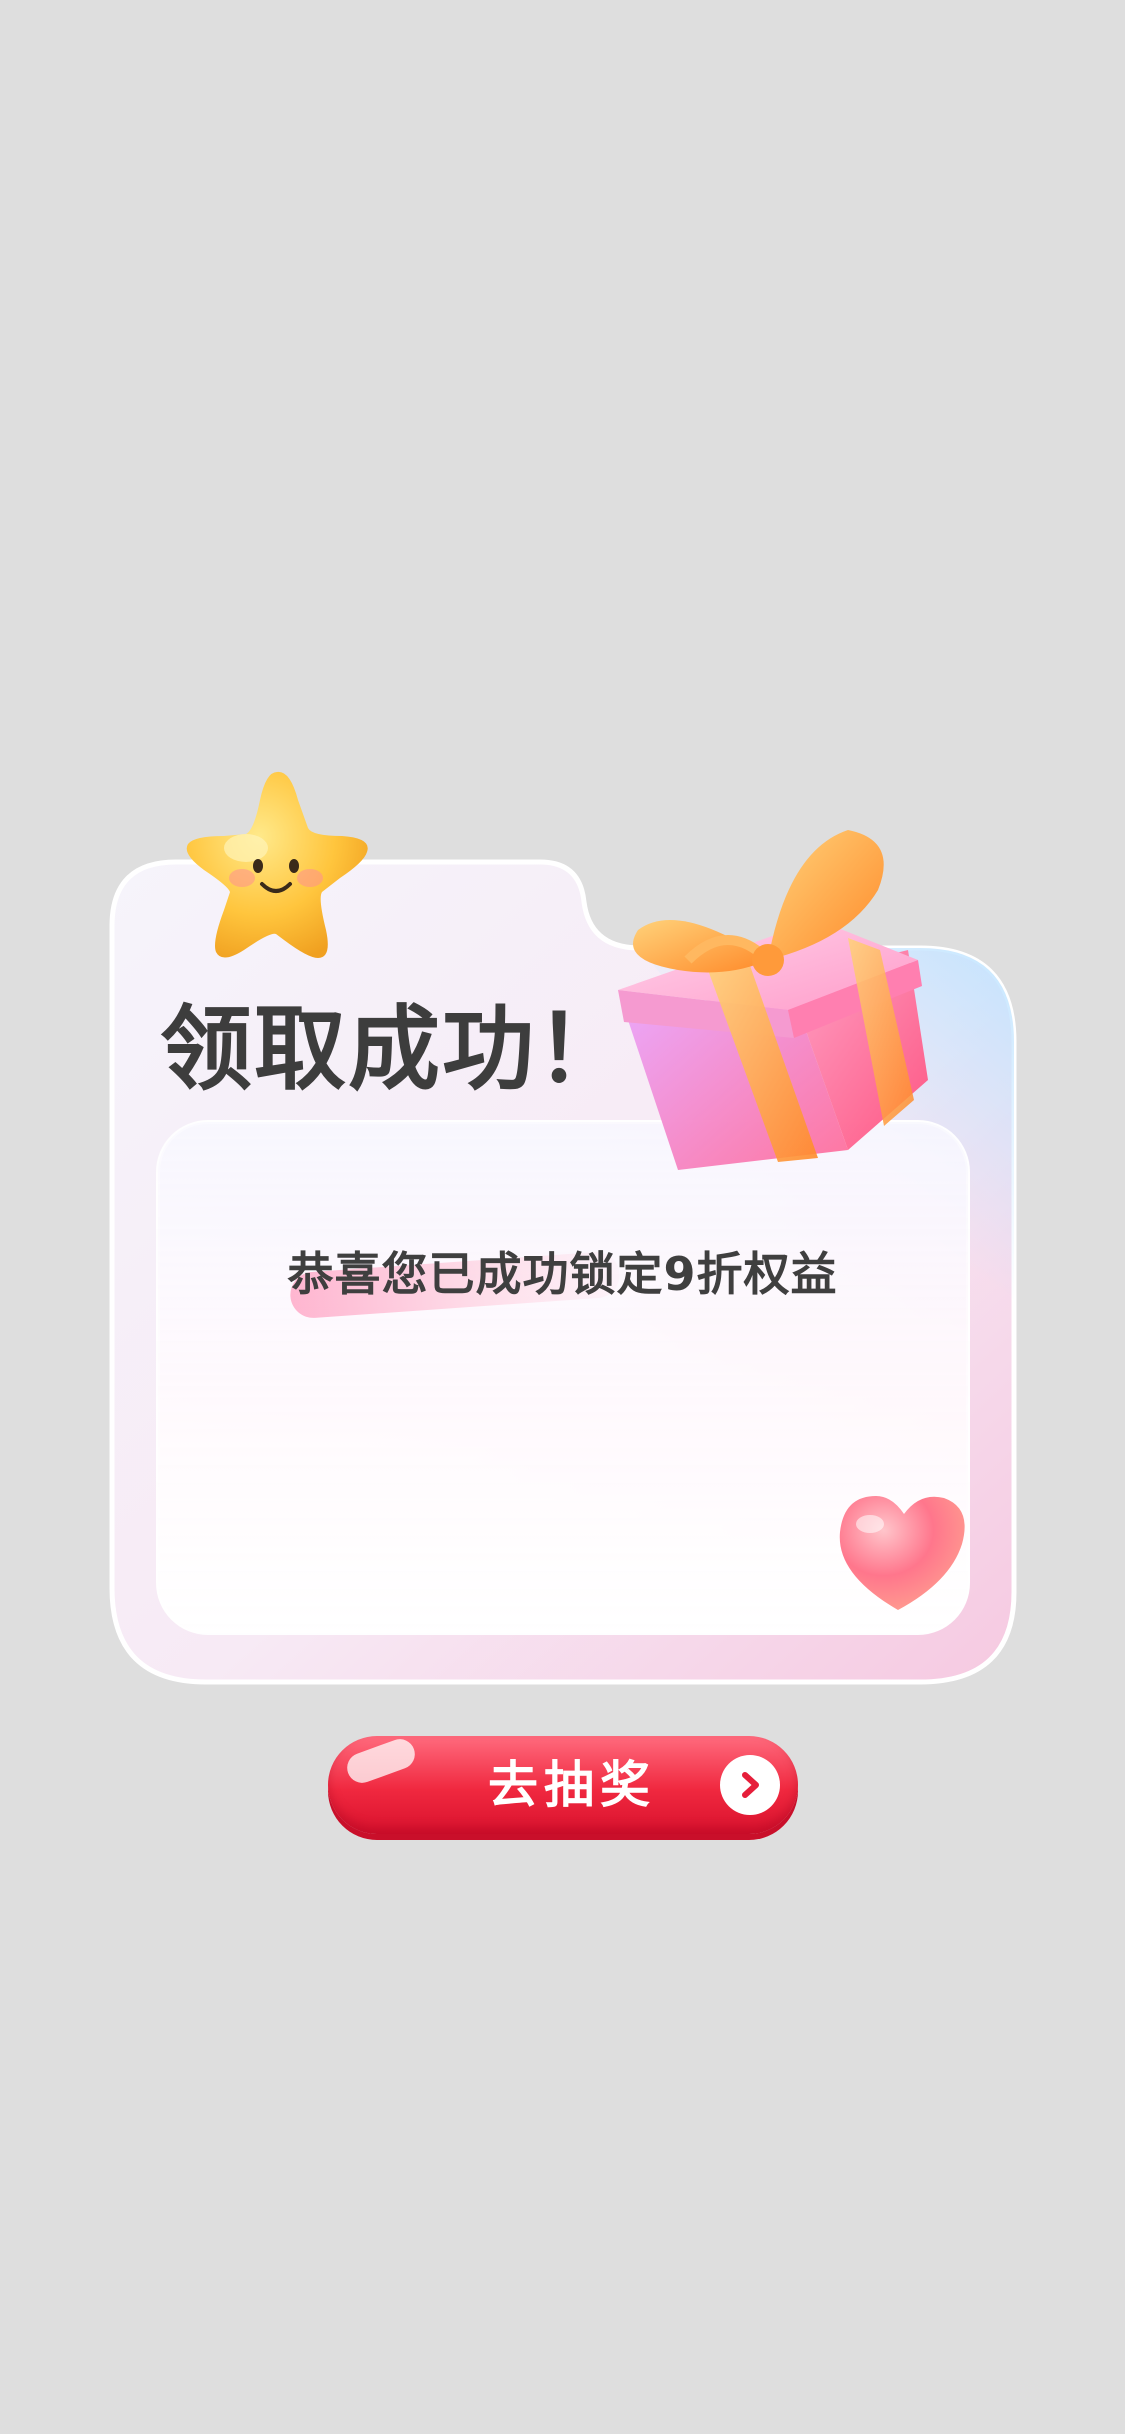  What do you see at coordinates (395, 1049) in the screenshot?
I see `dialog-title: 领取成功！` at bounding box center [395, 1049].